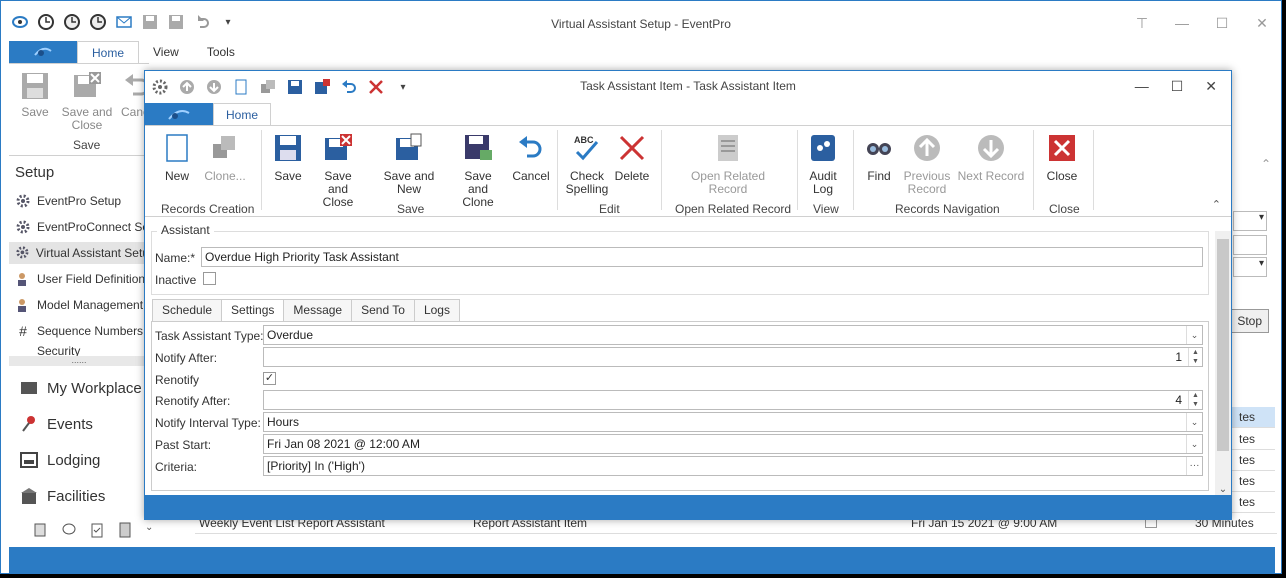 This screenshot has height=578, width=1286. Describe the element at coordinates (411, 209) in the screenshot. I see `group-save-label: Save` at that location.